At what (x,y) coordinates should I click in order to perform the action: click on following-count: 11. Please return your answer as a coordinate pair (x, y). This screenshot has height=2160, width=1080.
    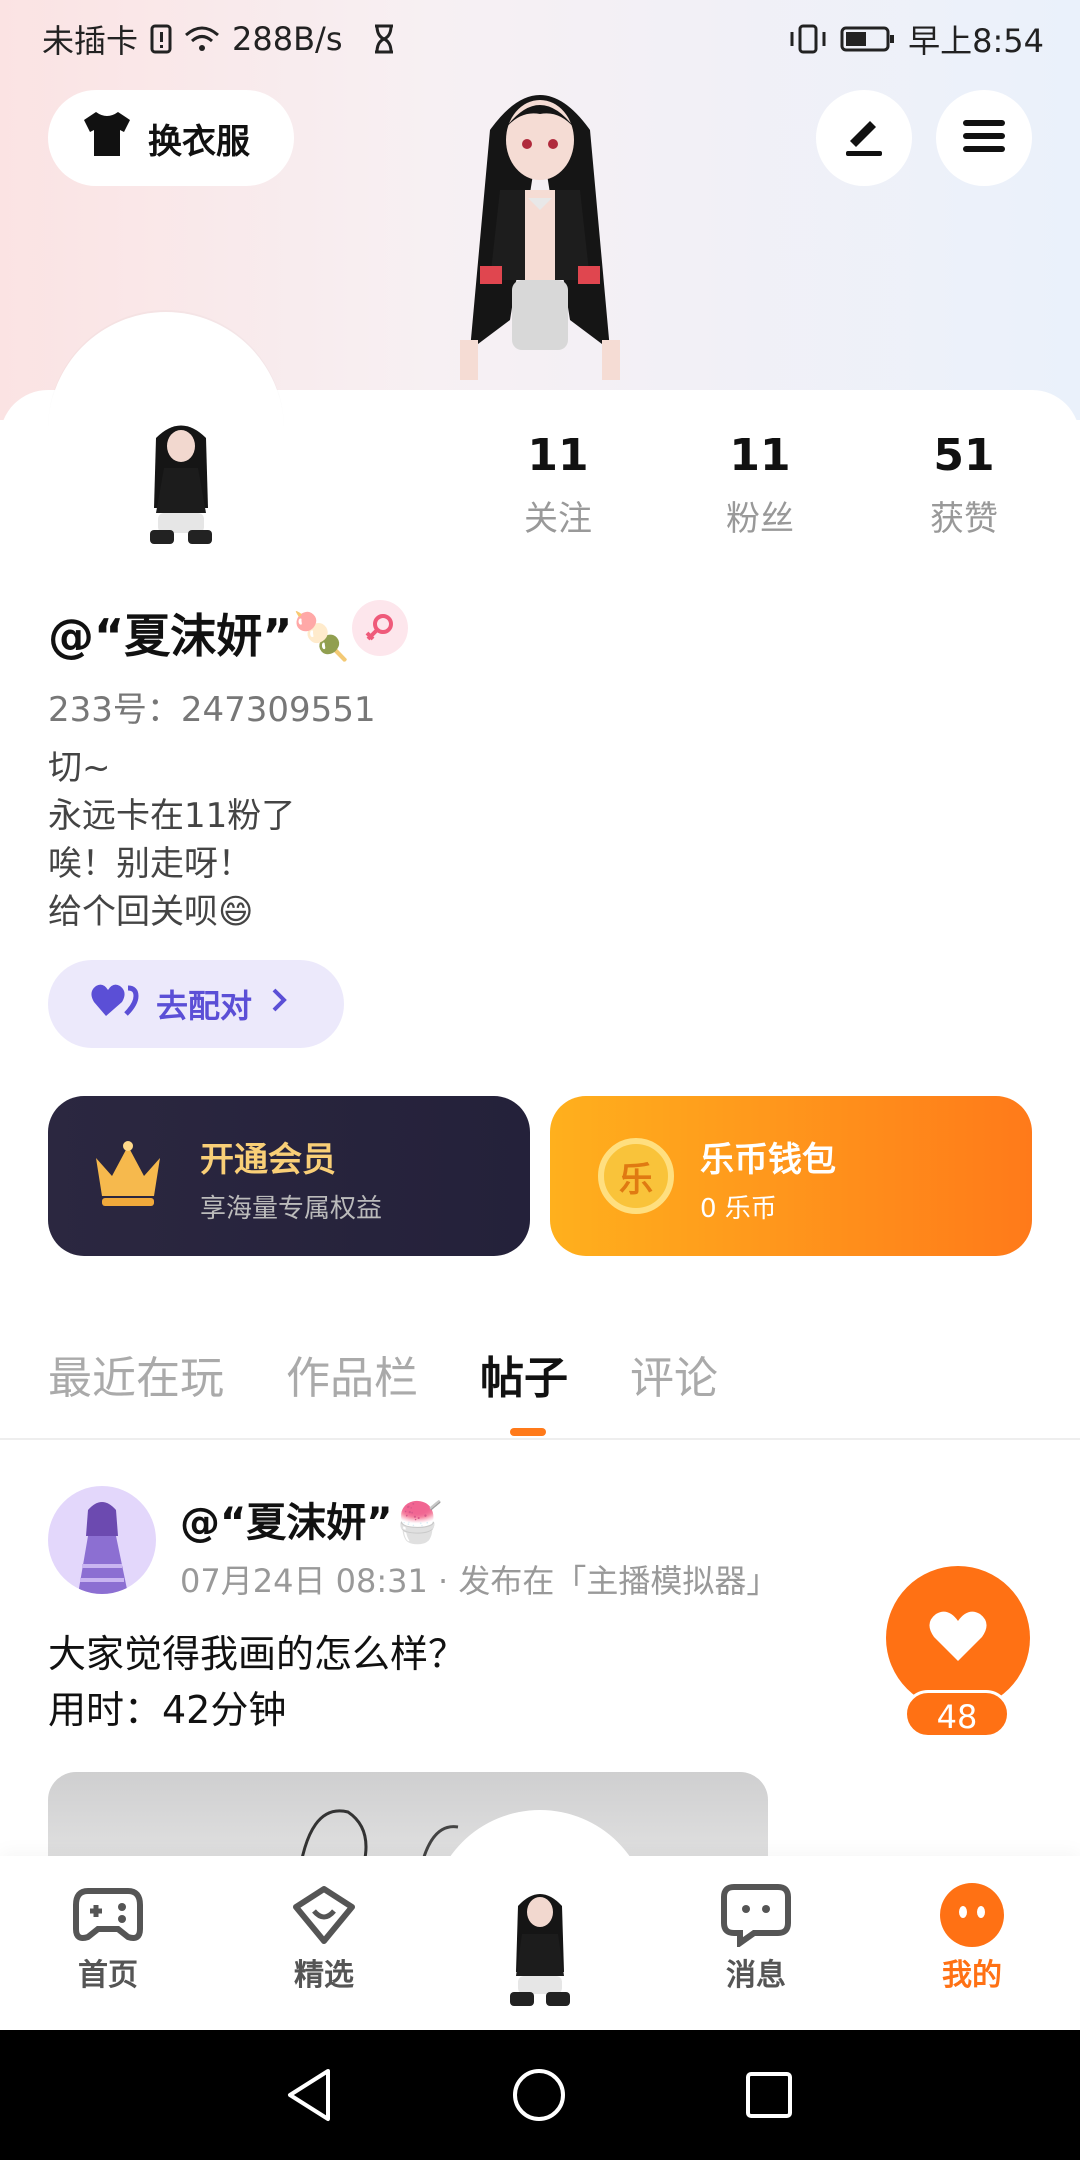
    Looking at the image, I should click on (558, 455).